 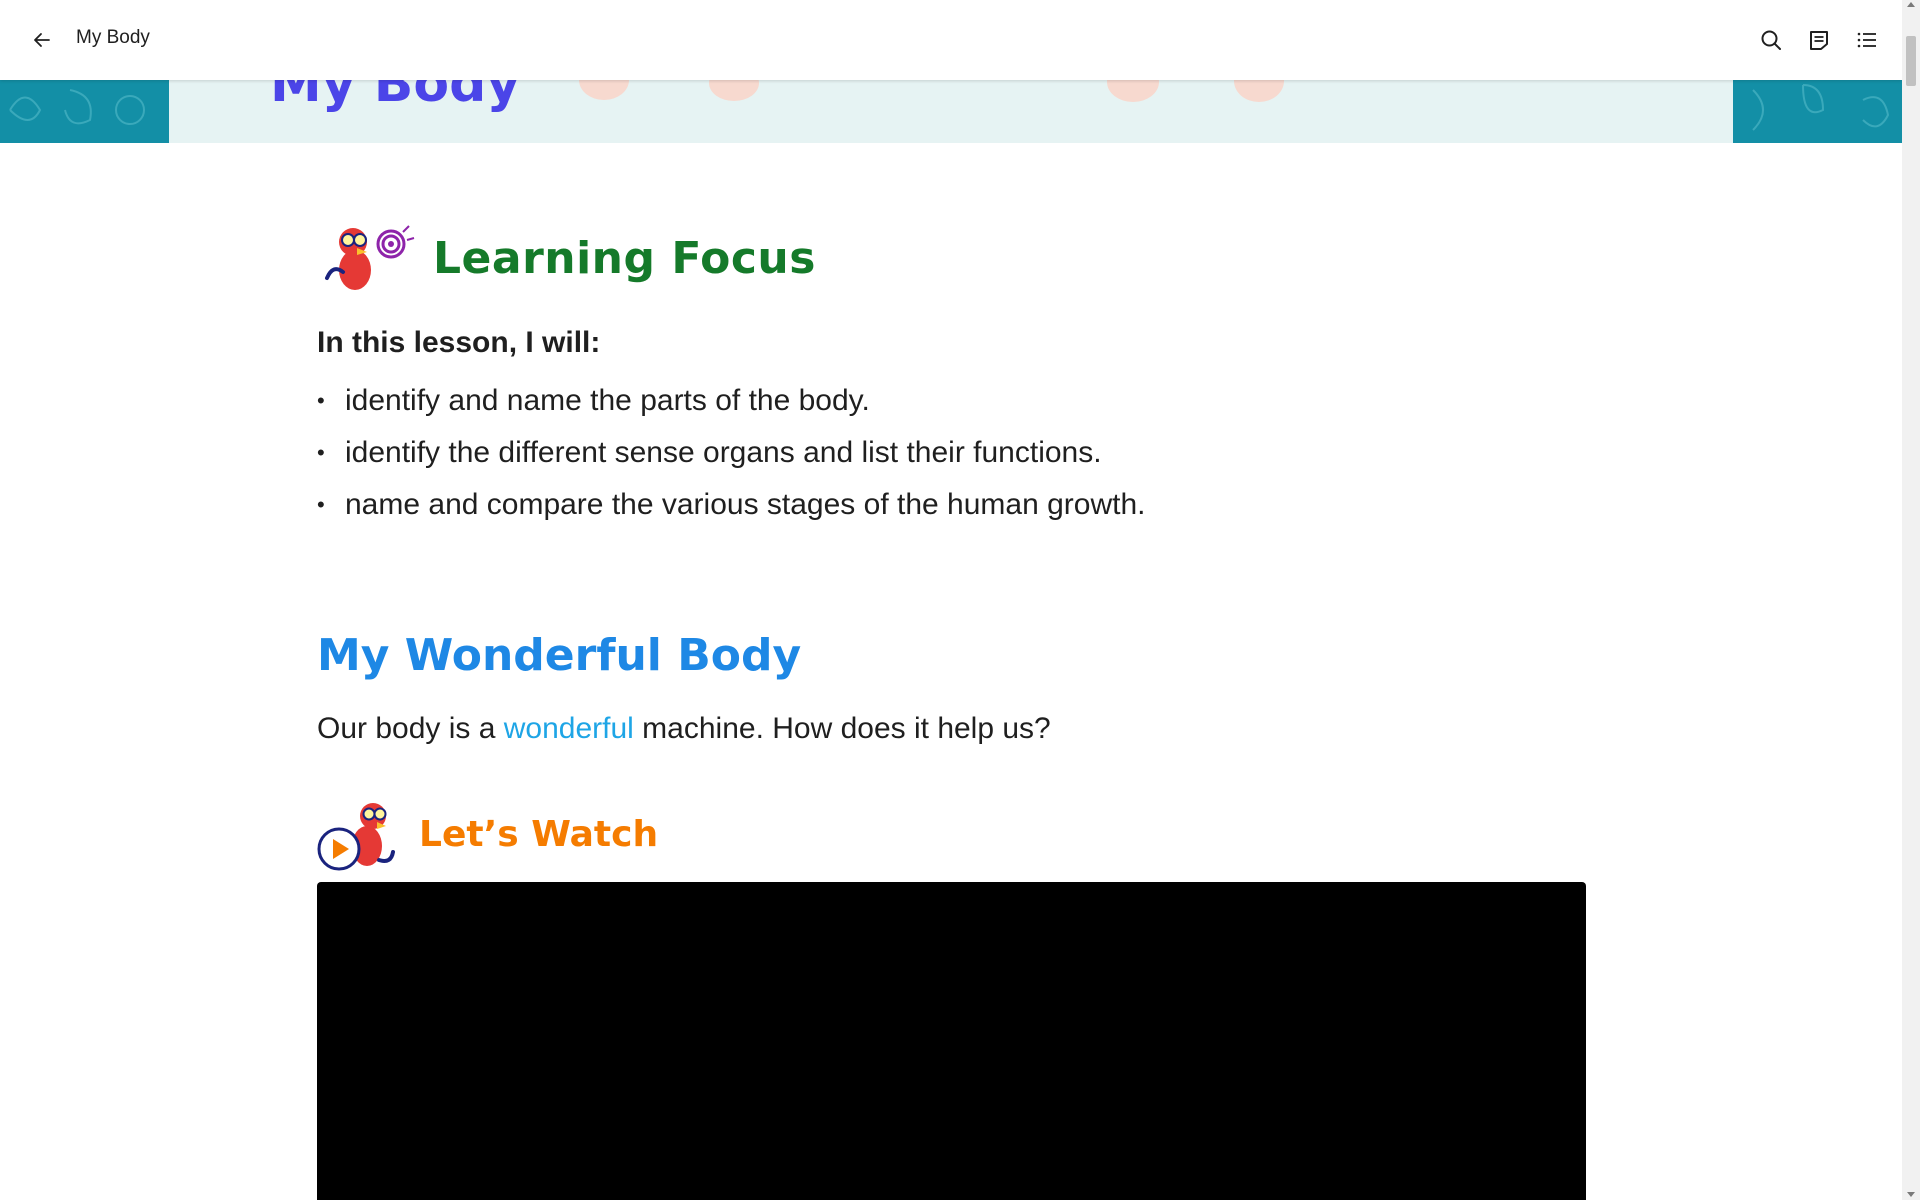 I want to click on objective-text: identify and name the parts of the body., so click(x=607, y=400).